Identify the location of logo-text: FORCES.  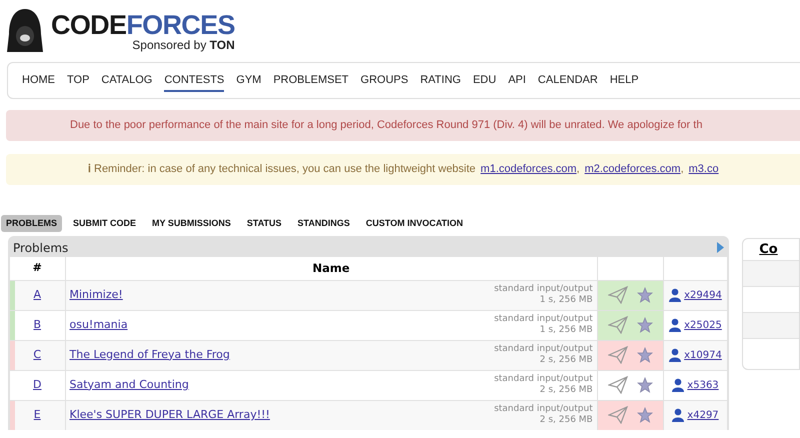
(180, 25).